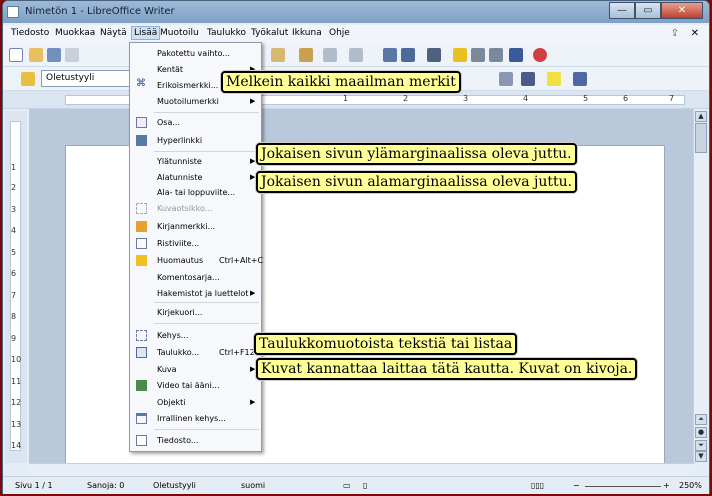 This screenshot has height=496, width=712. What do you see at coordinates (195, 353) in the screenshot?
I see `menu-item-taulukko: Taulukko... Ctrl+F12` at bounding box center [195, 353].